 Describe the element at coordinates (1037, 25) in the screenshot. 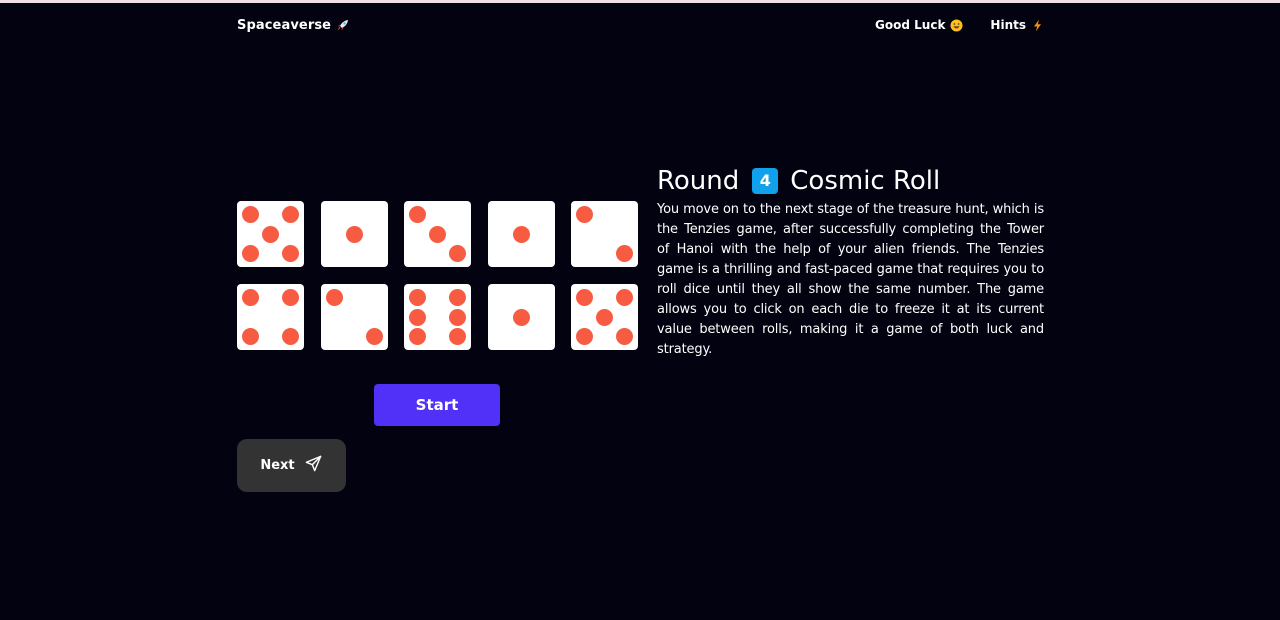

I see `lightning-icon` at that location.